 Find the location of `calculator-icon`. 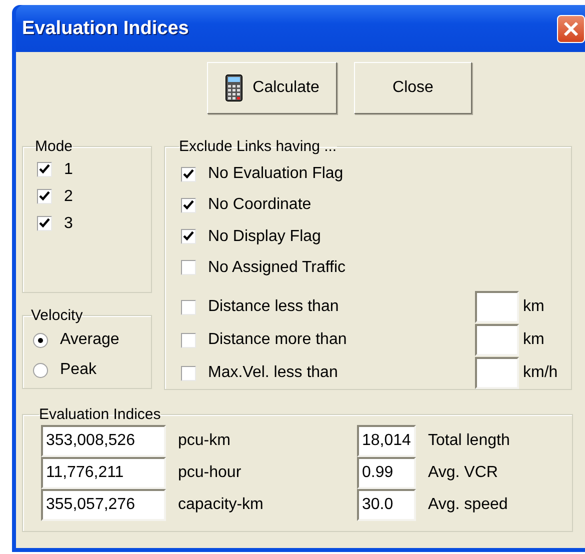

calculator-icon is located at coordinates (233, 88).